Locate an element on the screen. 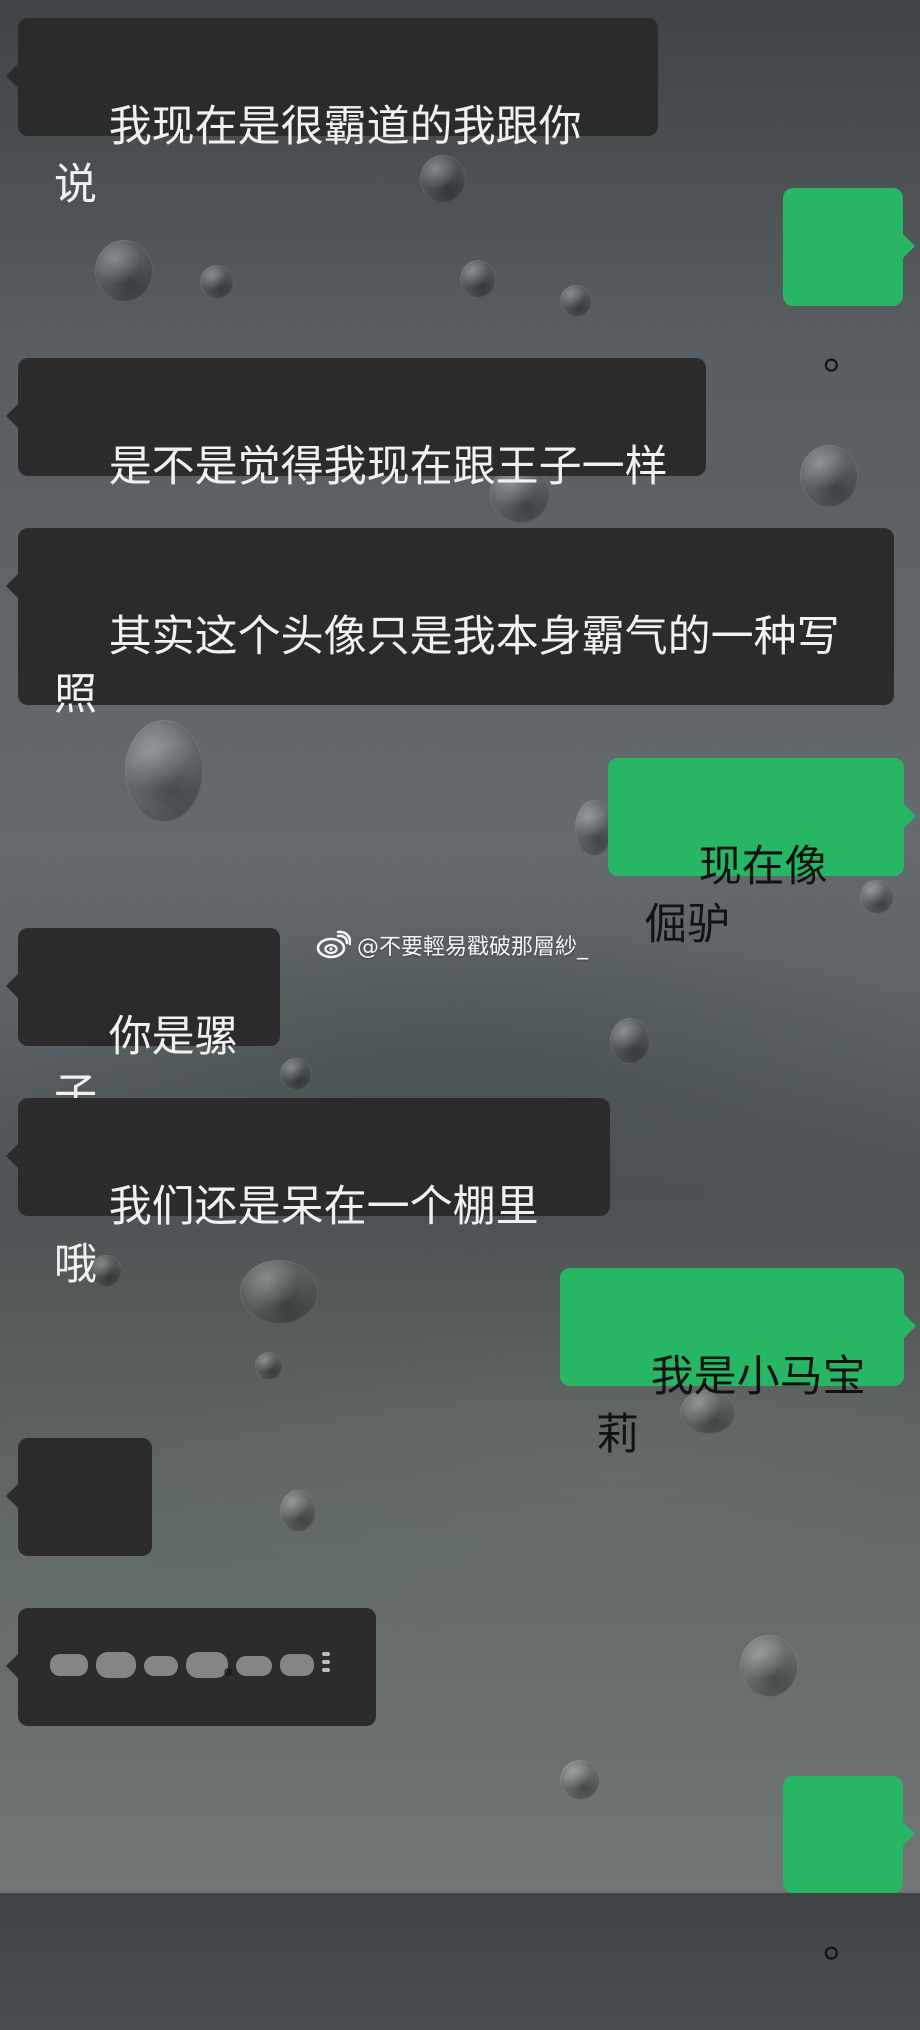  message-incoming is located at coordinates (191, 1667).